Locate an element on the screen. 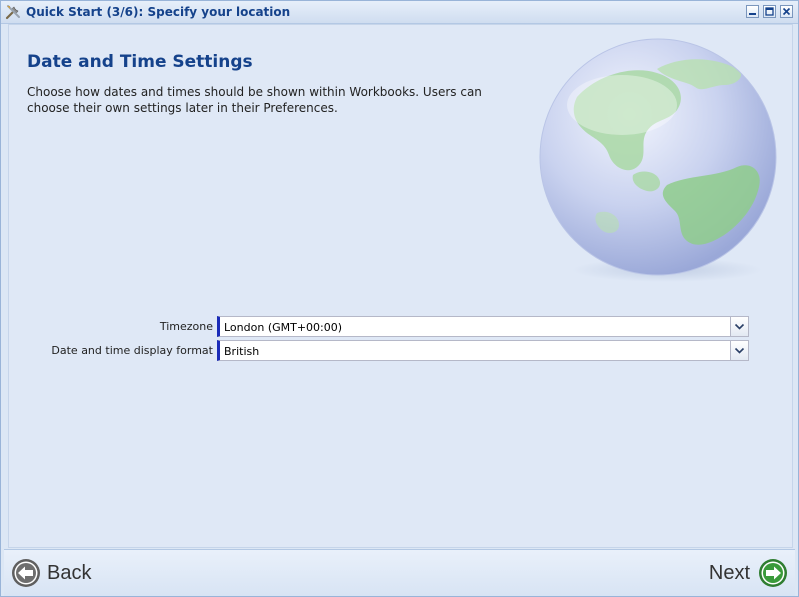 The image size is (799, 597). next-button: Next is located at coordinates (748, 573).